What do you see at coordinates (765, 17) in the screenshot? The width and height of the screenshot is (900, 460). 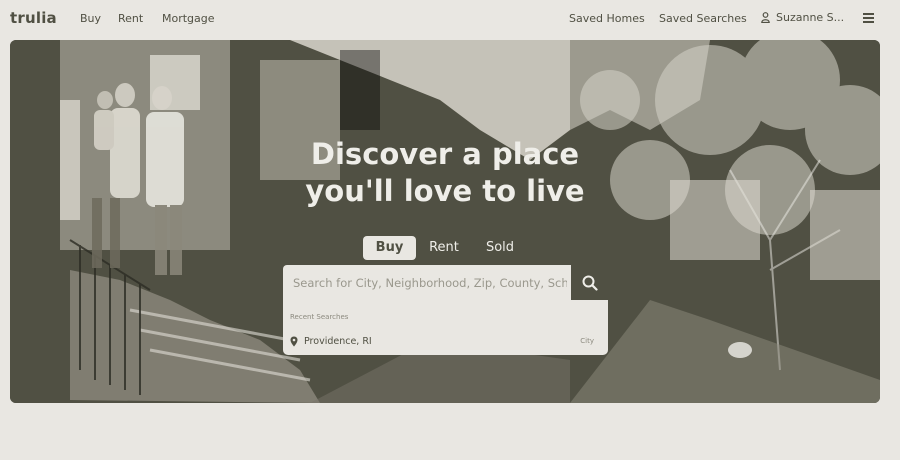 I see `user-icon` at bounding box center [765, 17].